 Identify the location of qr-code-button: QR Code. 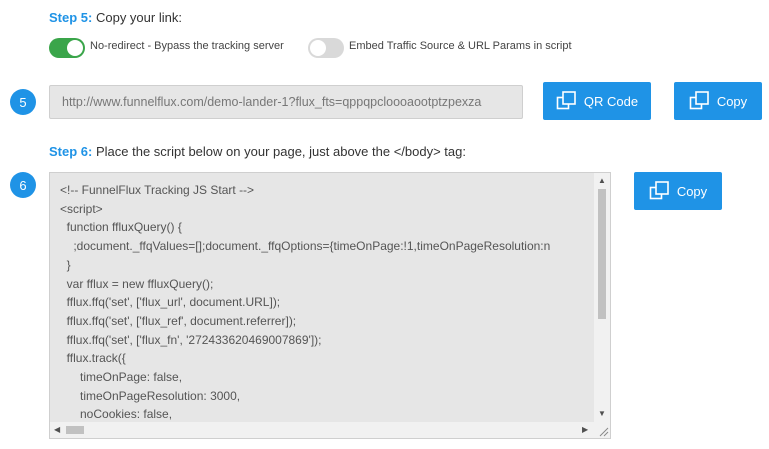
(597, 101).